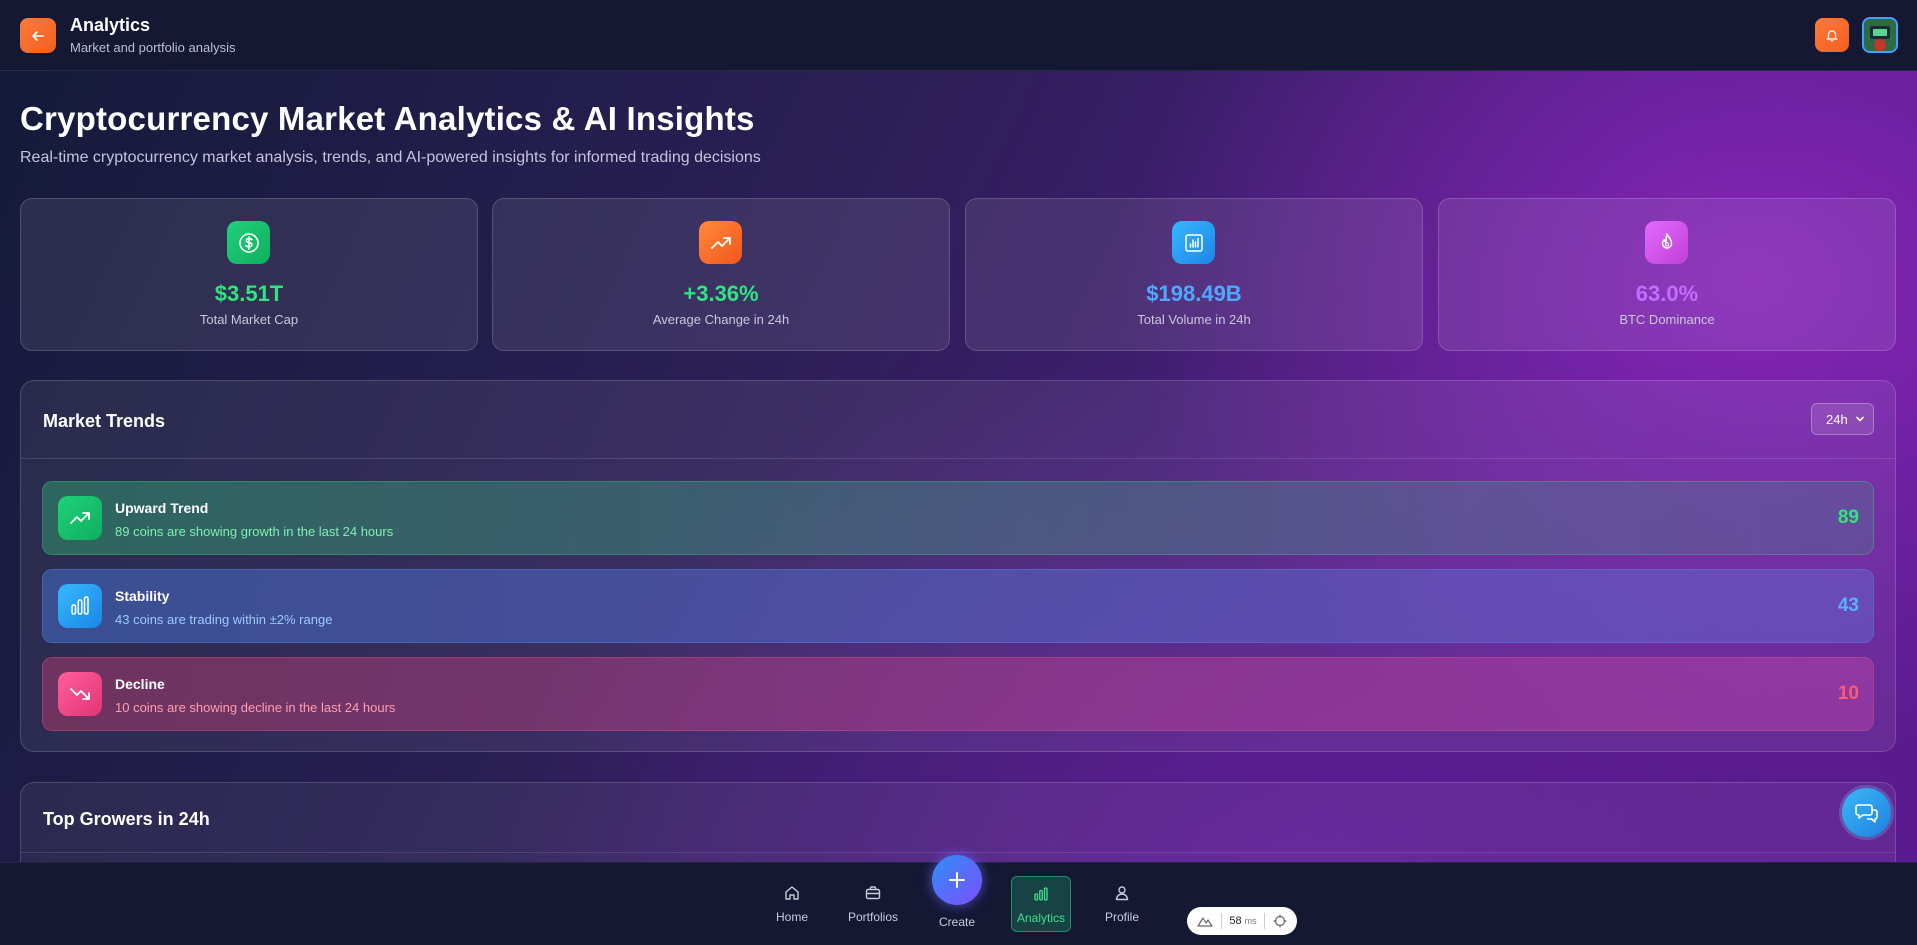 The width and height of the screenshot is (1917, 945). Describe the element at coordinates (1121, 917) in the screenshot. I see `nav-label: Profile` at that location.